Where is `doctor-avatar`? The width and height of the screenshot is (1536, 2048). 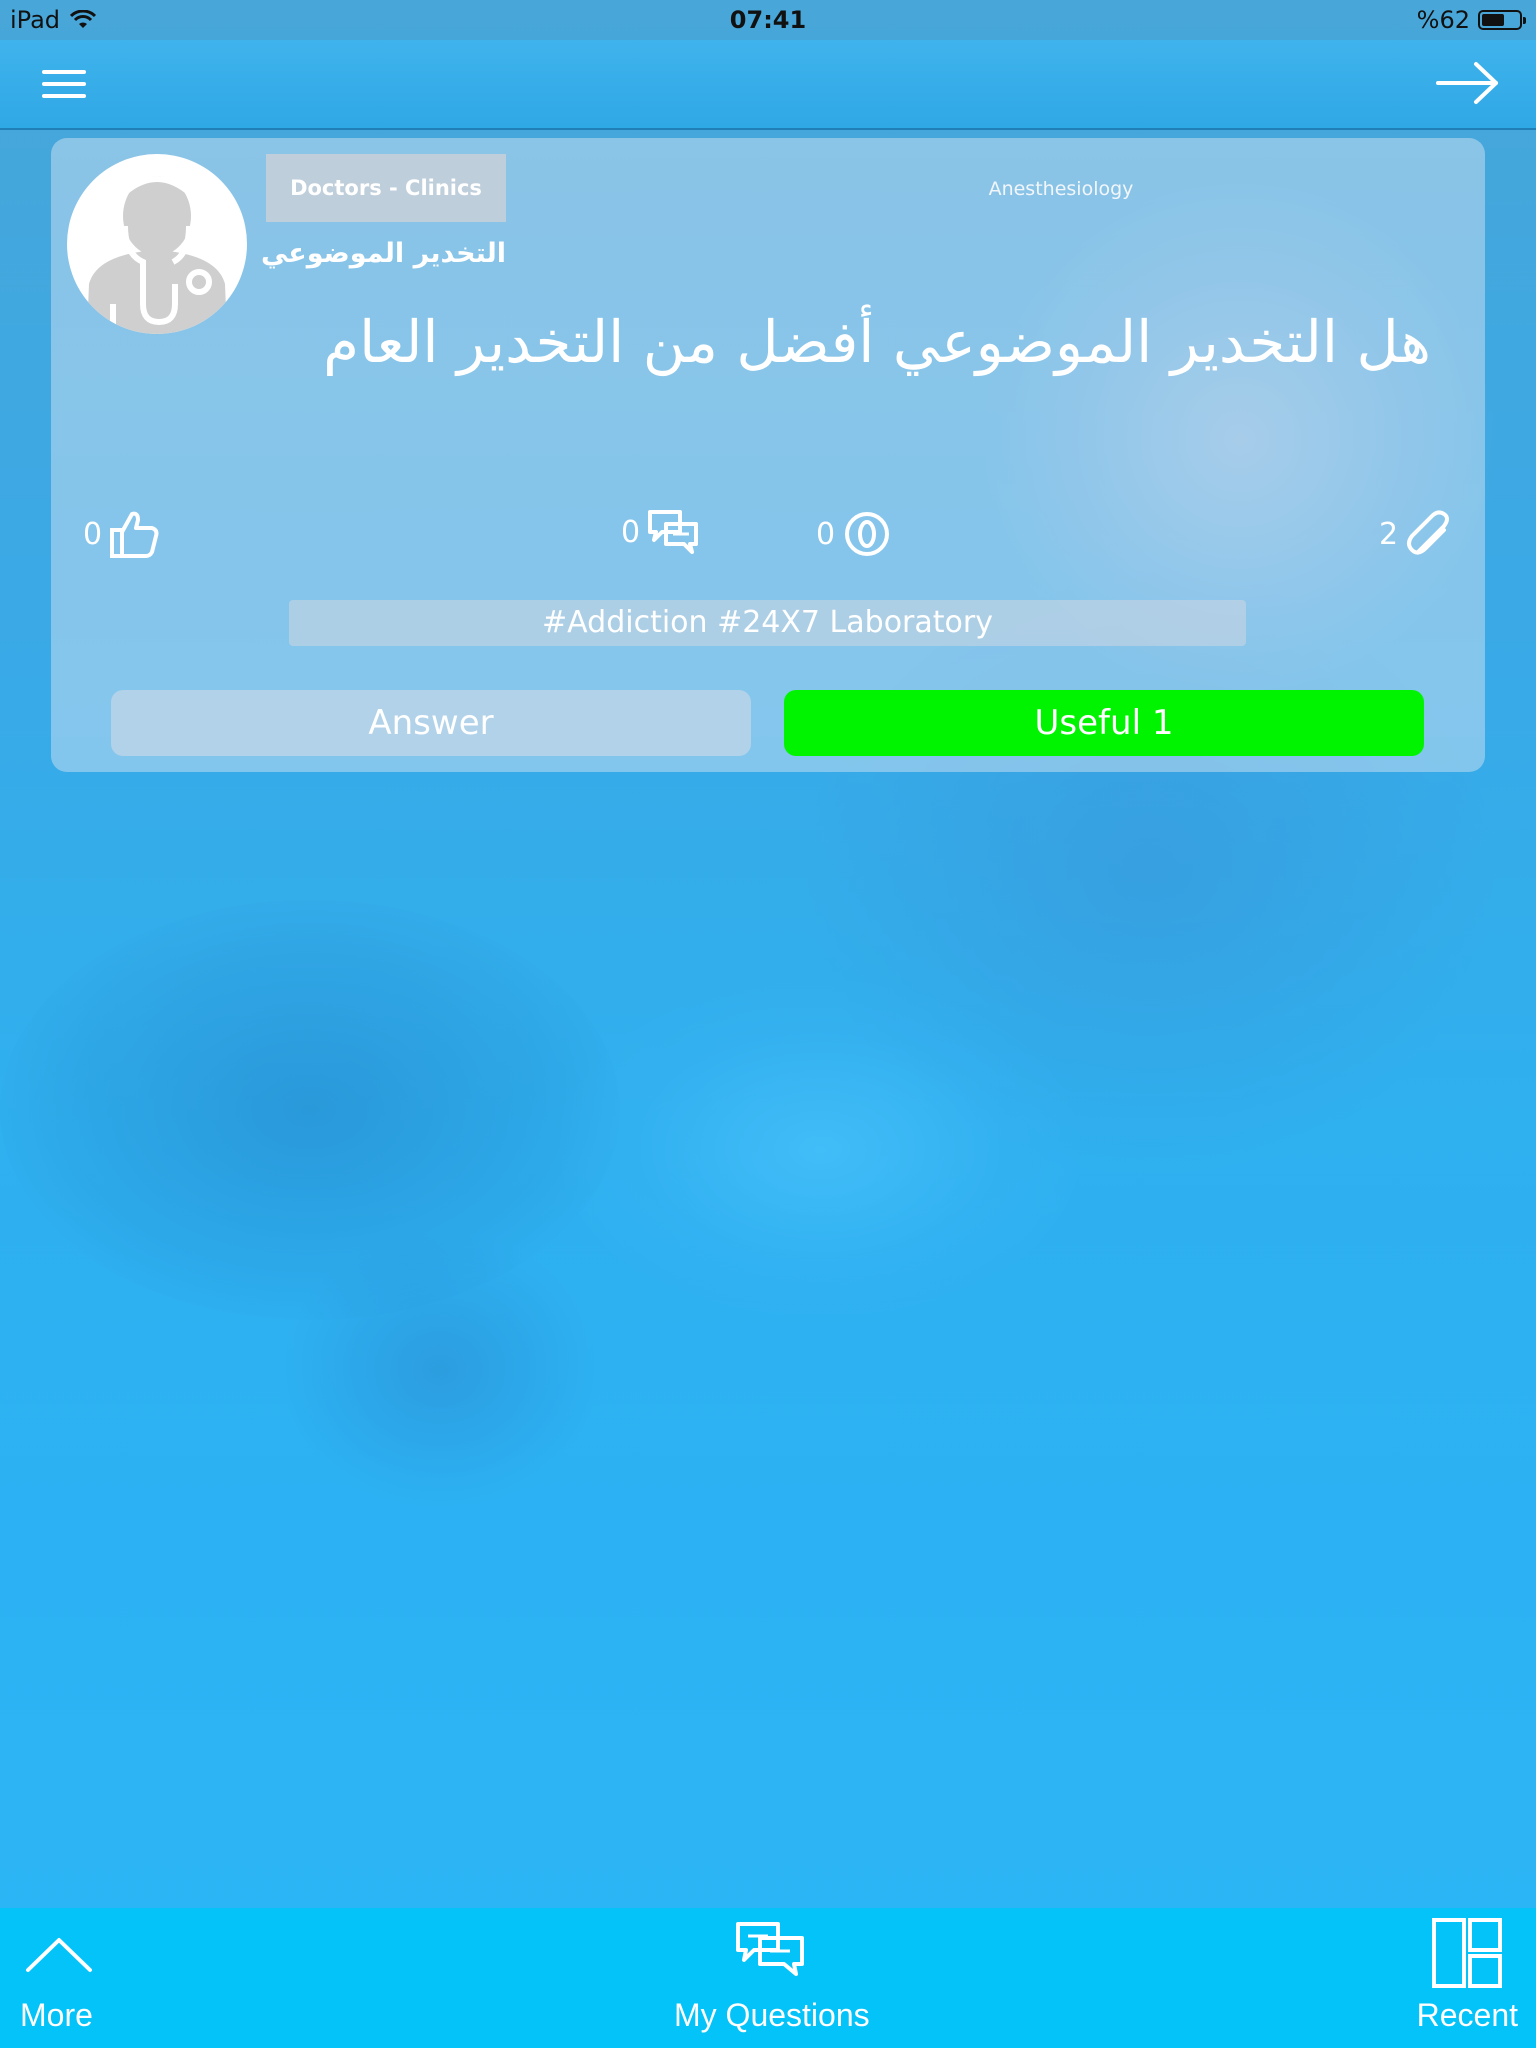 doctor-avatar is located at coordinates (157, 244).